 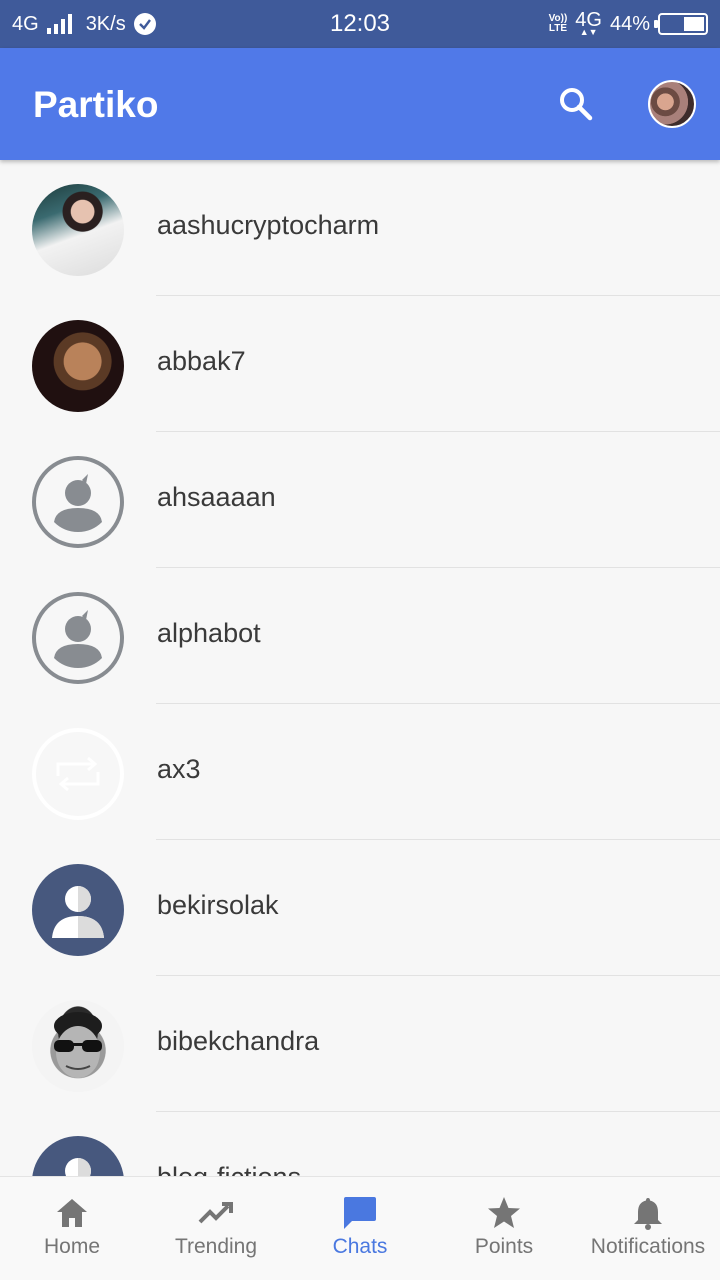 I want to click on network-type-right: 4G ▲▼, so click(x=588, y=23).